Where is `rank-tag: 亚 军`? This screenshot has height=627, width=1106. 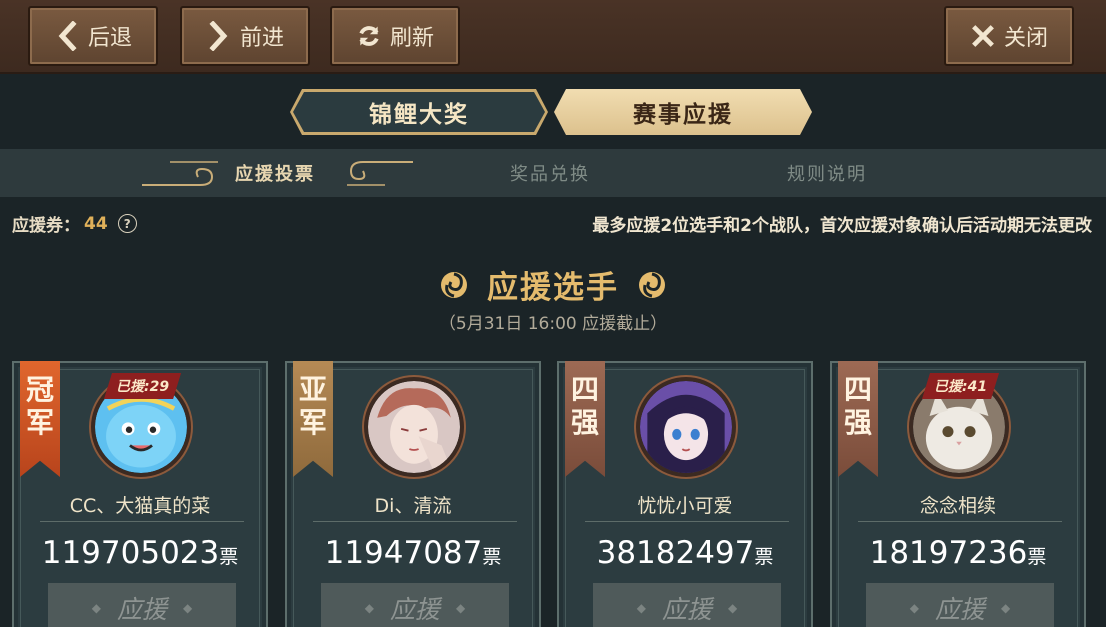 rank-tag: 亚 军 is located at coordinates (313, 419).